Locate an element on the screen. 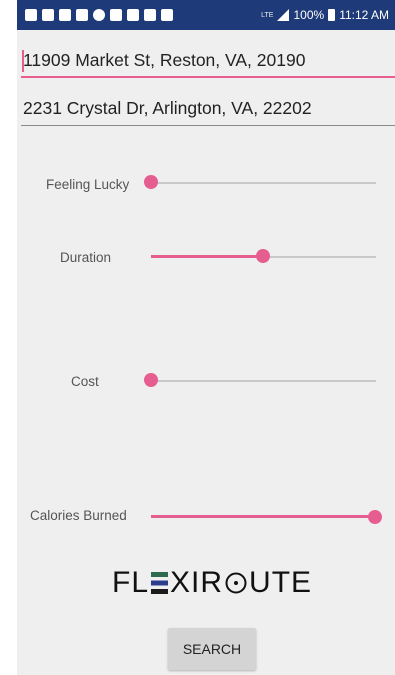 This screenshot has width=395, height=675. news-icon is located at coordinates (82, 15).